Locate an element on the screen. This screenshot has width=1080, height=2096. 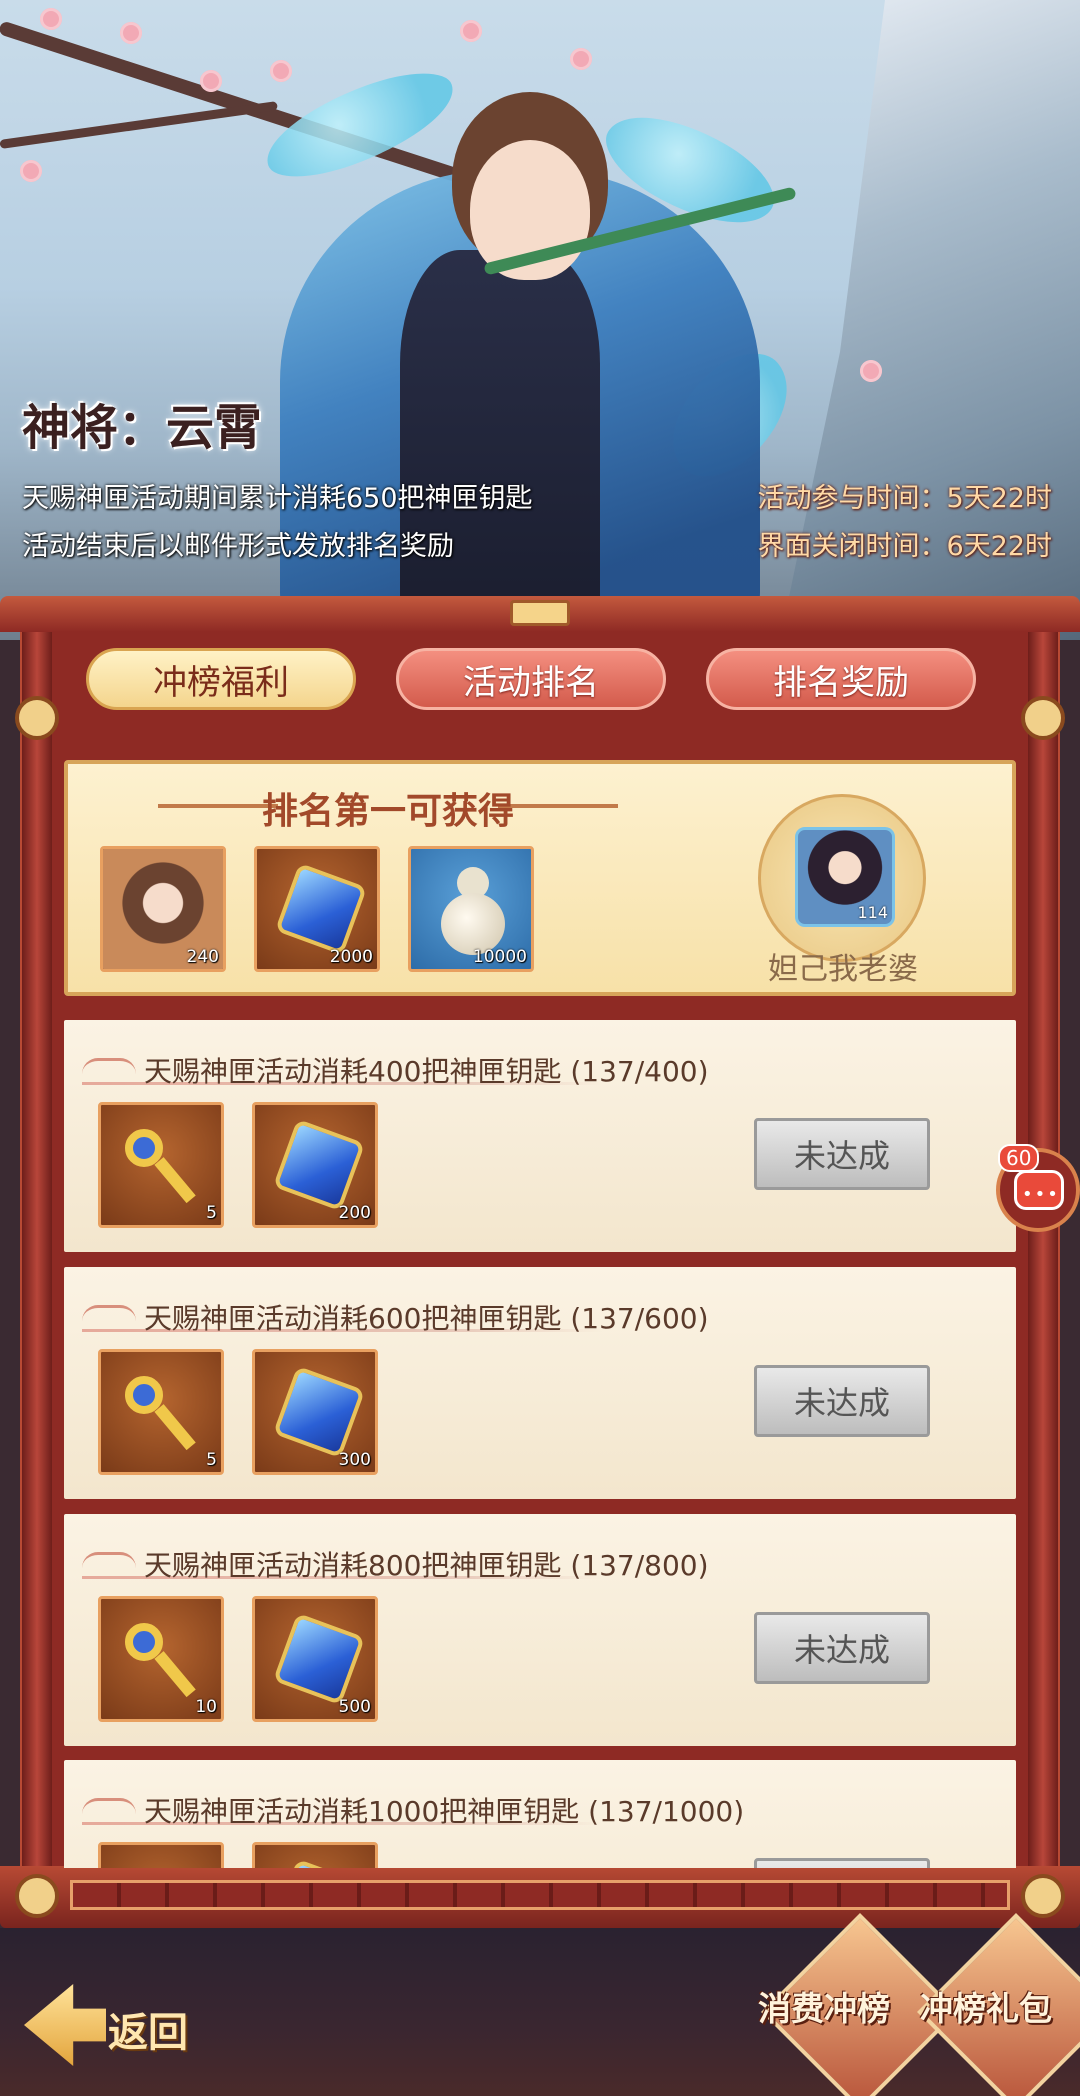
item-count: 200 is located at coordinates (354, 1213).